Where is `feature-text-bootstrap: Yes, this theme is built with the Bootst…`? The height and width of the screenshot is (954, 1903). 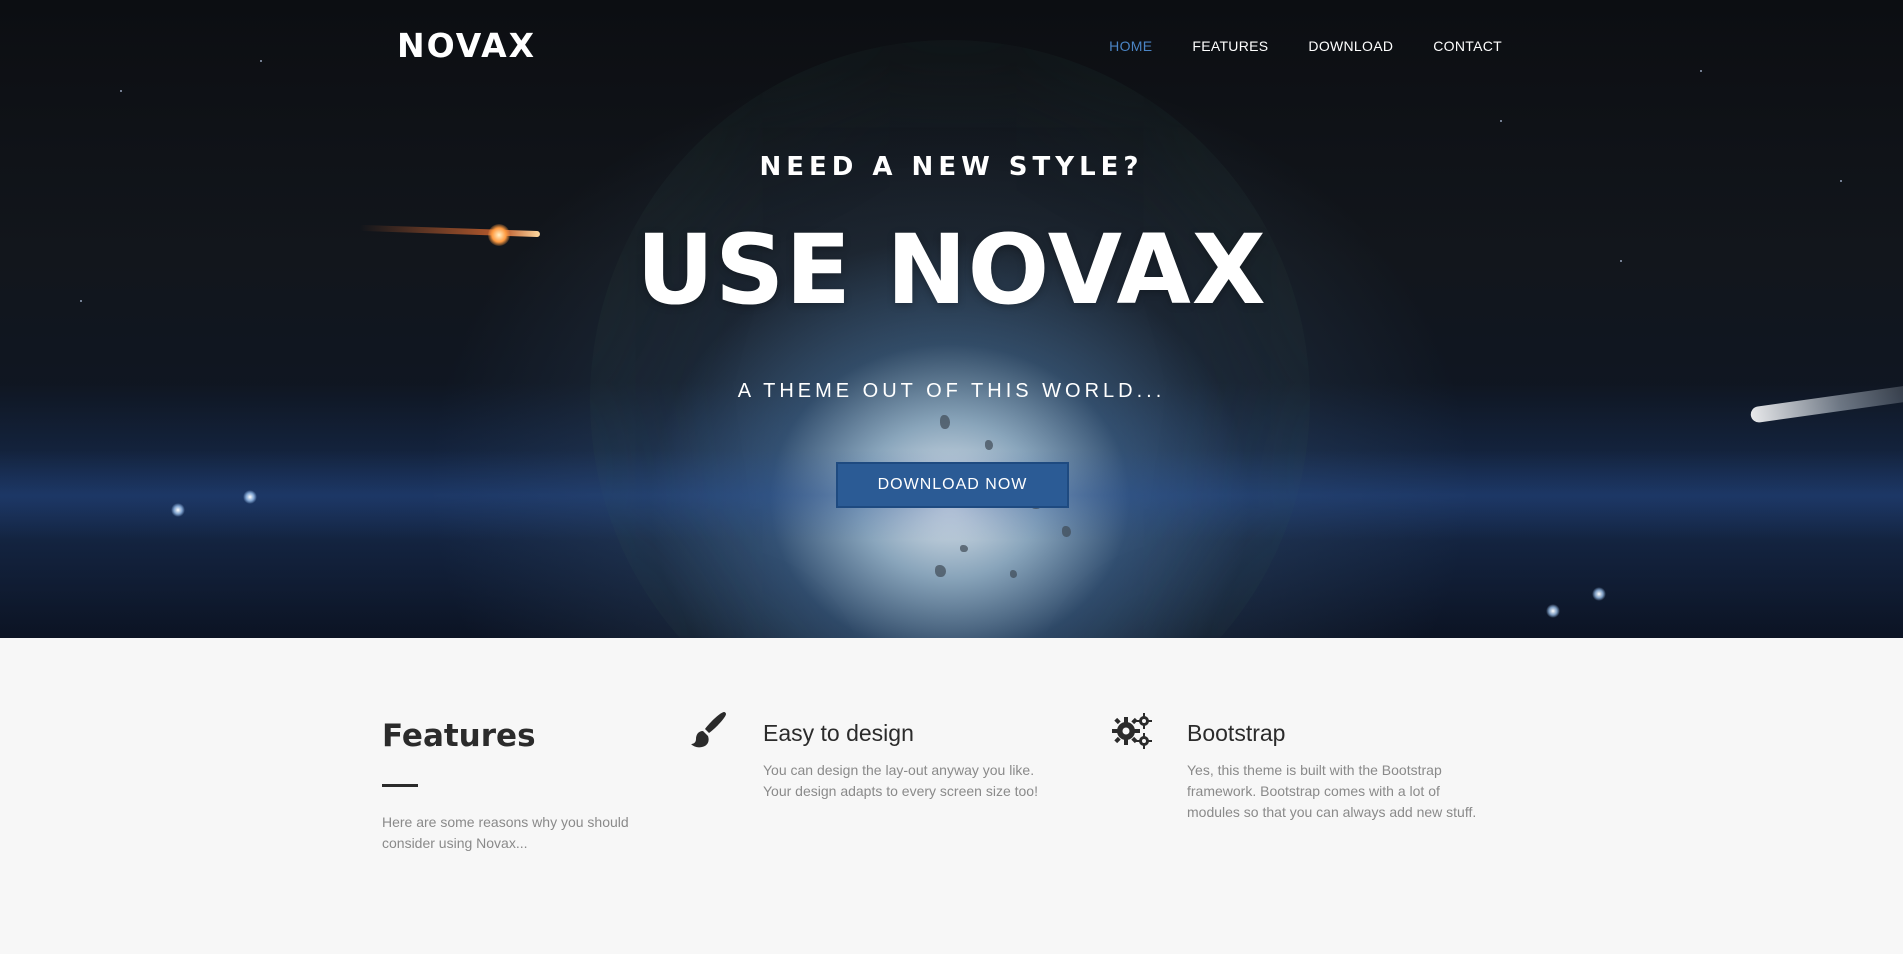 feature-text-bootstrap: Yes, this theme is built with the Bootst… is located at coordinates (1332, 791).